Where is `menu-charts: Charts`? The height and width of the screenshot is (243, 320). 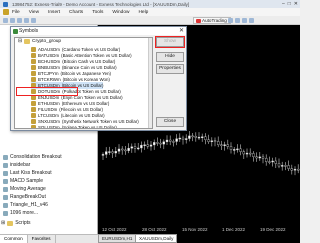
menu-charts: Charts is located at coordinates (76, 12).